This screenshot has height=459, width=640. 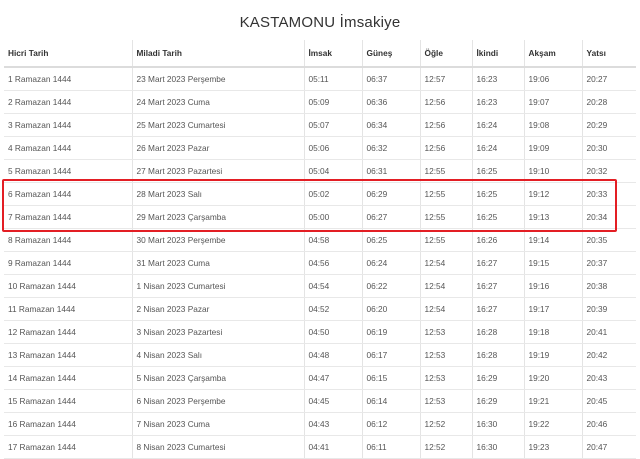 I want to click on gunes-cell: 06:31, so click(x=390, y=171).